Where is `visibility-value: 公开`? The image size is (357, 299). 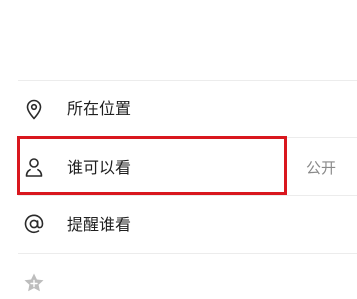 visibility-value: 公开 is located at coordinates (321, 168).